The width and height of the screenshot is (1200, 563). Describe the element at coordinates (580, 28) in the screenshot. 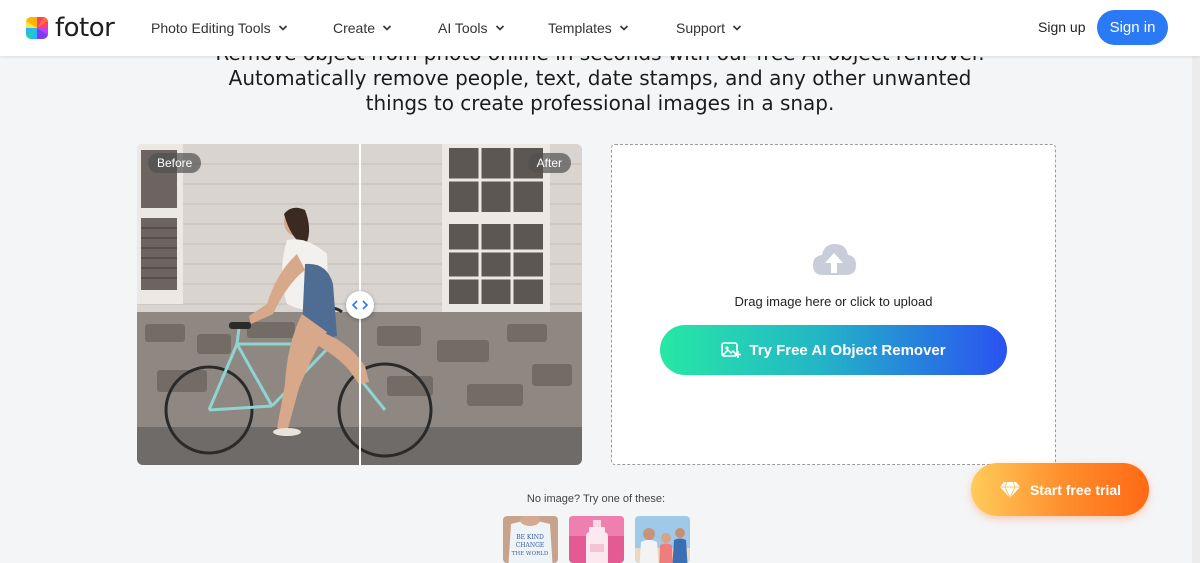

I see `nav-label: Templates` at that location.